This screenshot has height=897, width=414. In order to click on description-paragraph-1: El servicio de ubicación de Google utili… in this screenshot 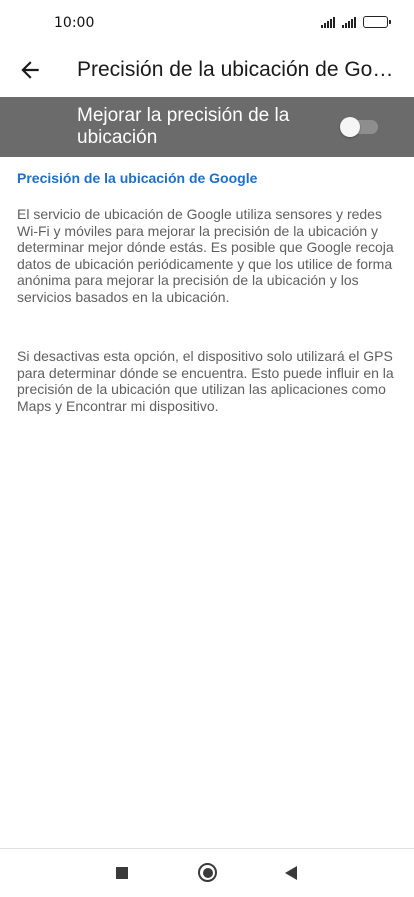, I will do `click(205, 255)`.